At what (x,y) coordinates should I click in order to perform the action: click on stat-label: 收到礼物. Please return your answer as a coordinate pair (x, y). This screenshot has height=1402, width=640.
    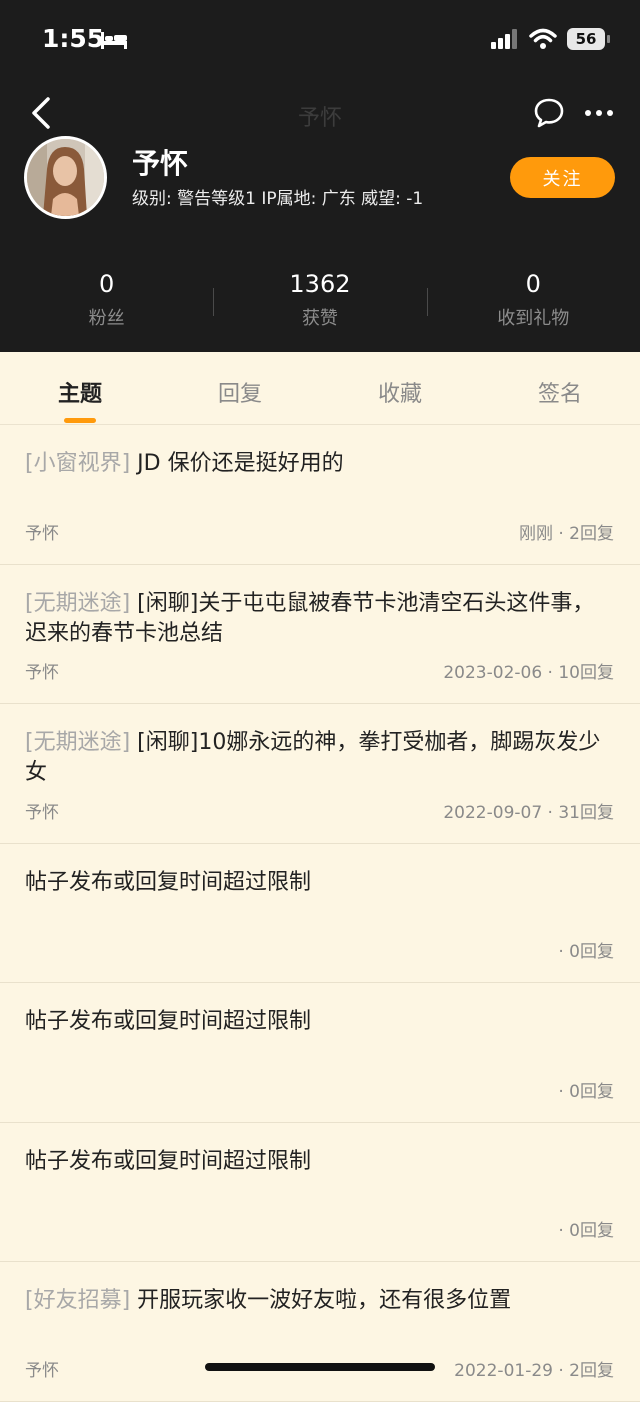
    Looking at the image, I should click on (533, 318).